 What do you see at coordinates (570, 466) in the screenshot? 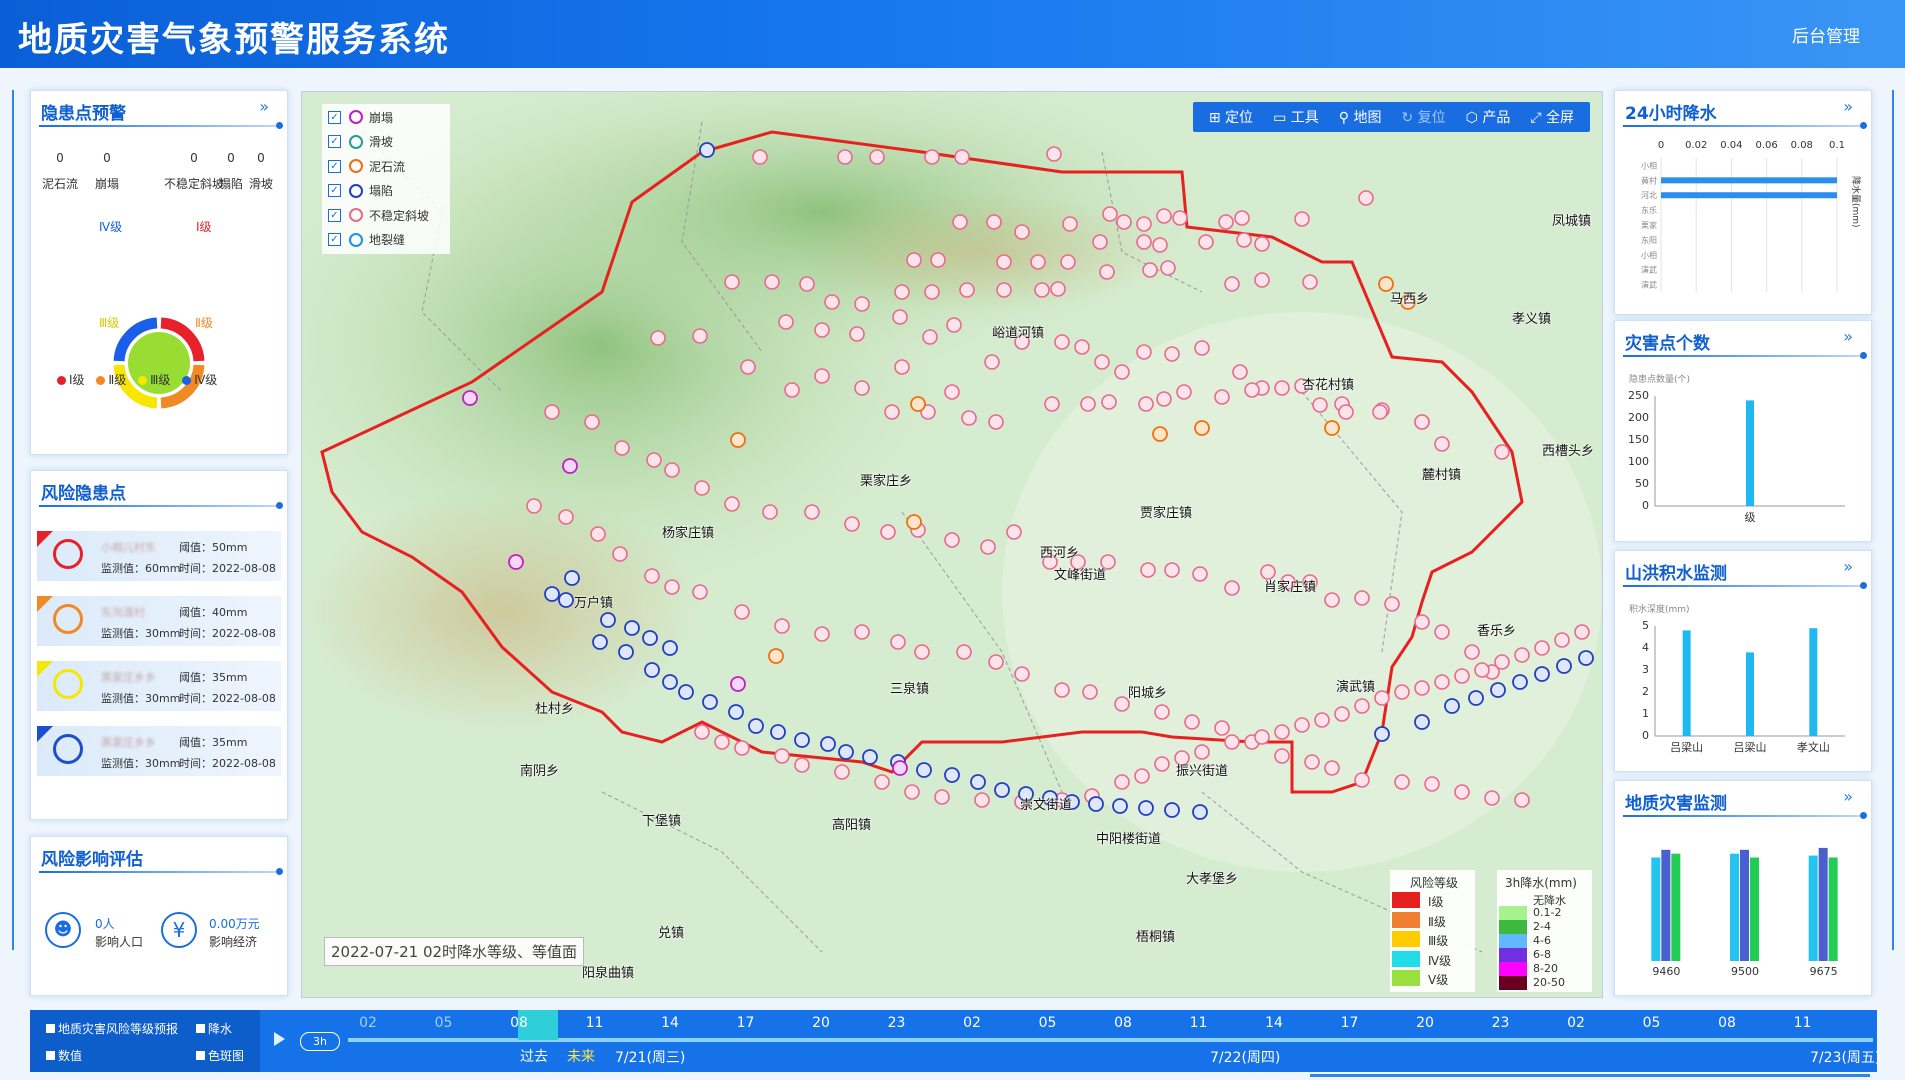
I see `collapse-marker` at bounding box center [570, 466].